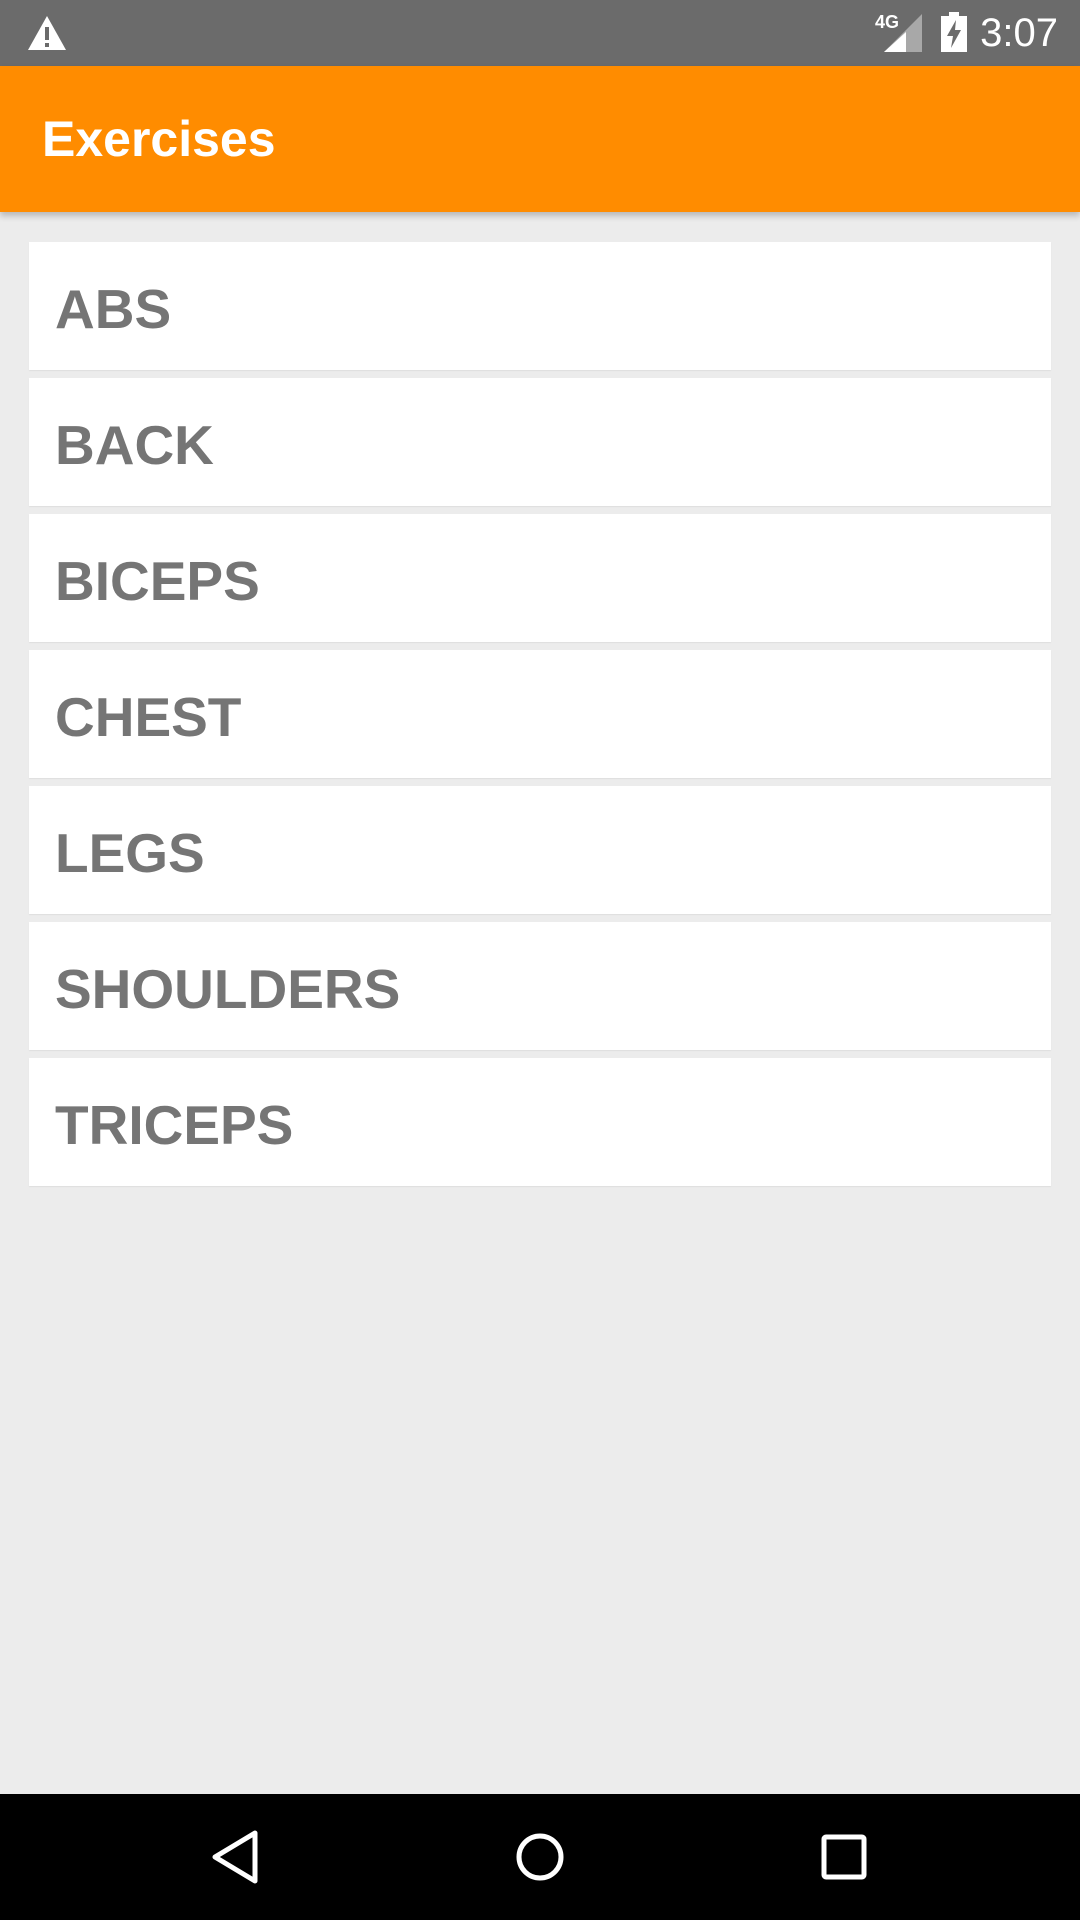 The width and height of the screenshot is (1080, 1920). Describe the element at coordinates (540, 139) in the screenshot. I see `app-bar: Exercises` at that location.